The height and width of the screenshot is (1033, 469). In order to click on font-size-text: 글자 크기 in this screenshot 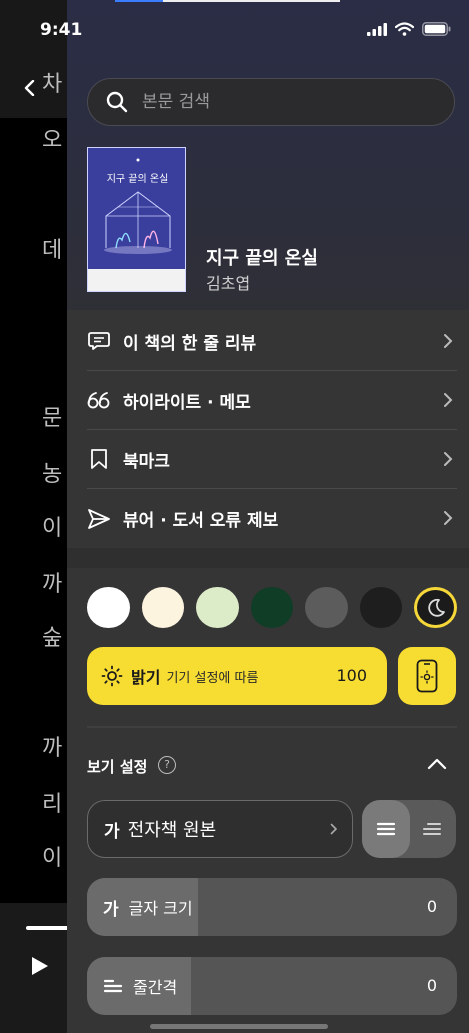, I will do `click(160, 908)`.